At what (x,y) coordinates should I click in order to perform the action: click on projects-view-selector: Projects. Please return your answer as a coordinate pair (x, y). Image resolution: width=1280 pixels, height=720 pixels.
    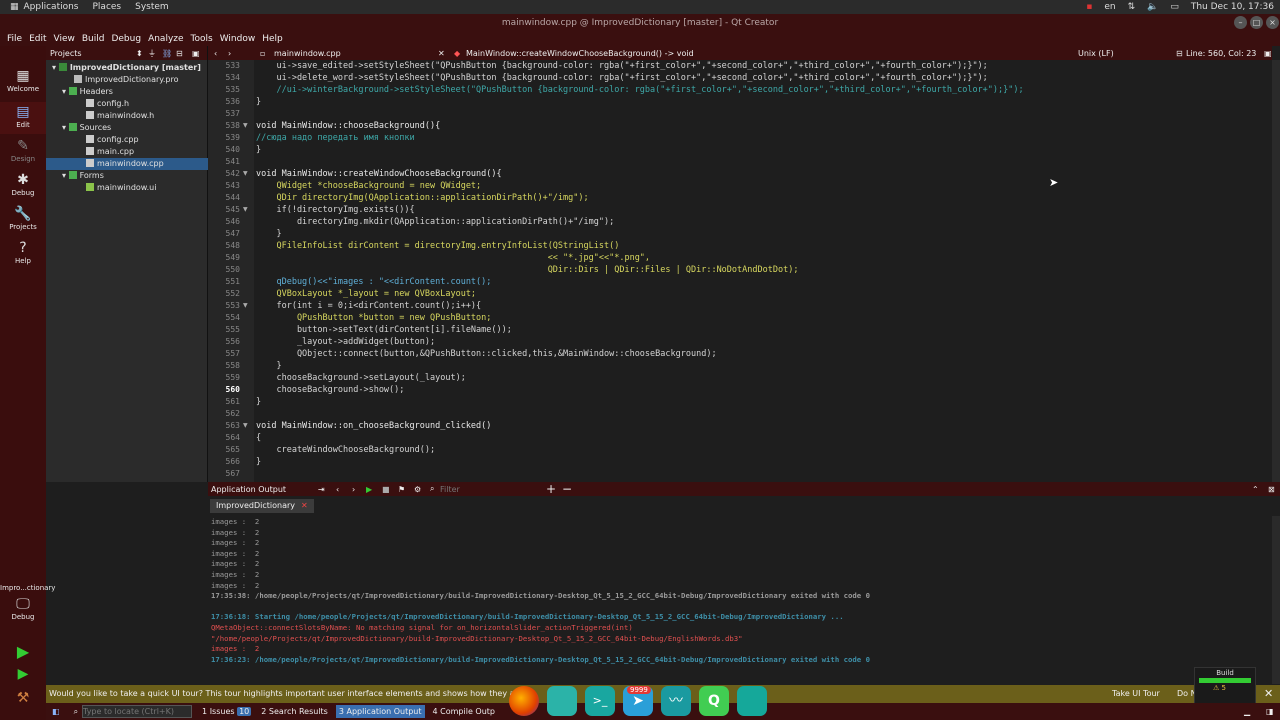
    Looking at the image, I should click on (66, 53).